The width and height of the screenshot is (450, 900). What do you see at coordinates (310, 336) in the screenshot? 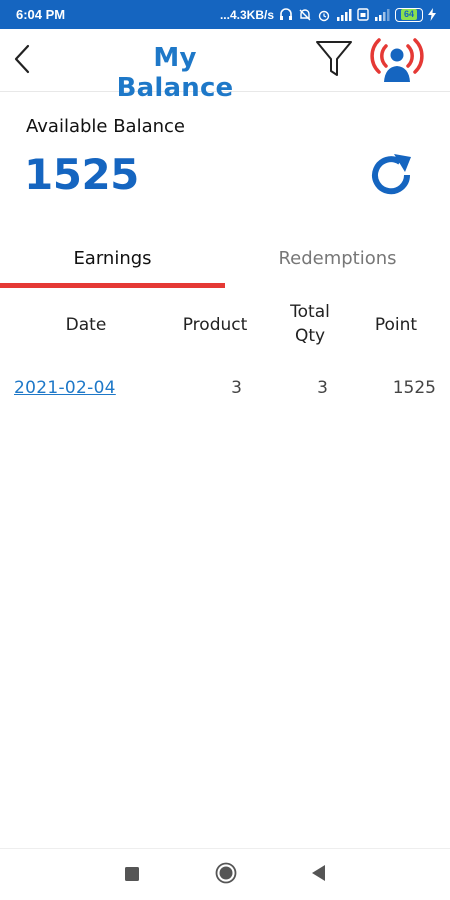
I see `column-header-total-line2: Qty` at bounding box center [310, 336].